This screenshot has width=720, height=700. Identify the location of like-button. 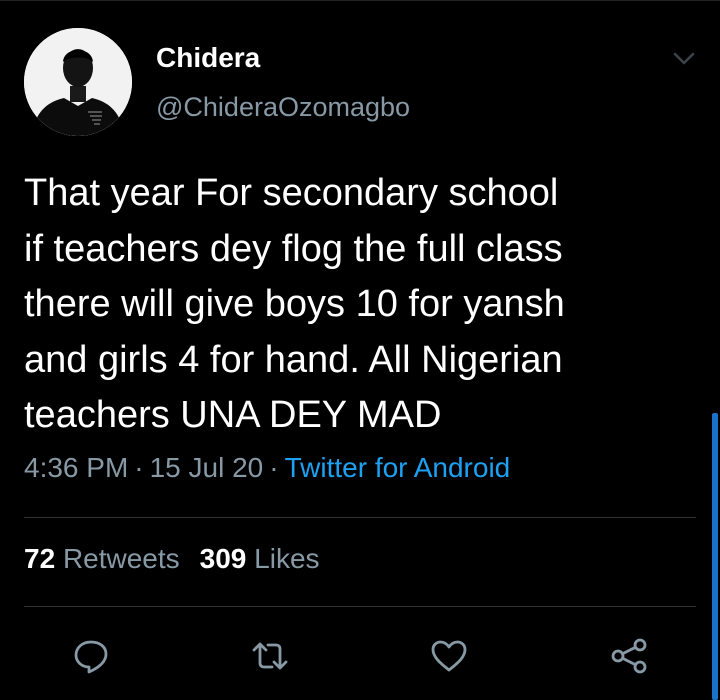
(449, 656).